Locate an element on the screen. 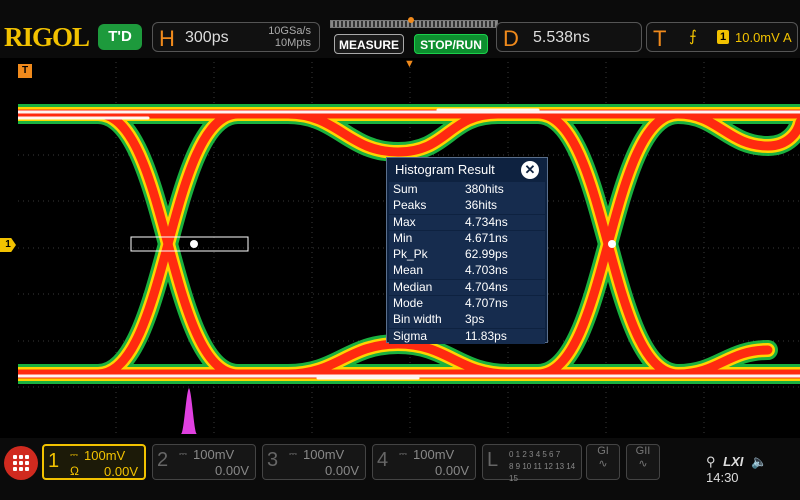 The width and height of the screenshot is (800, 500). stop-run-button: STOP/RUN is located at coordinates (451, 44).